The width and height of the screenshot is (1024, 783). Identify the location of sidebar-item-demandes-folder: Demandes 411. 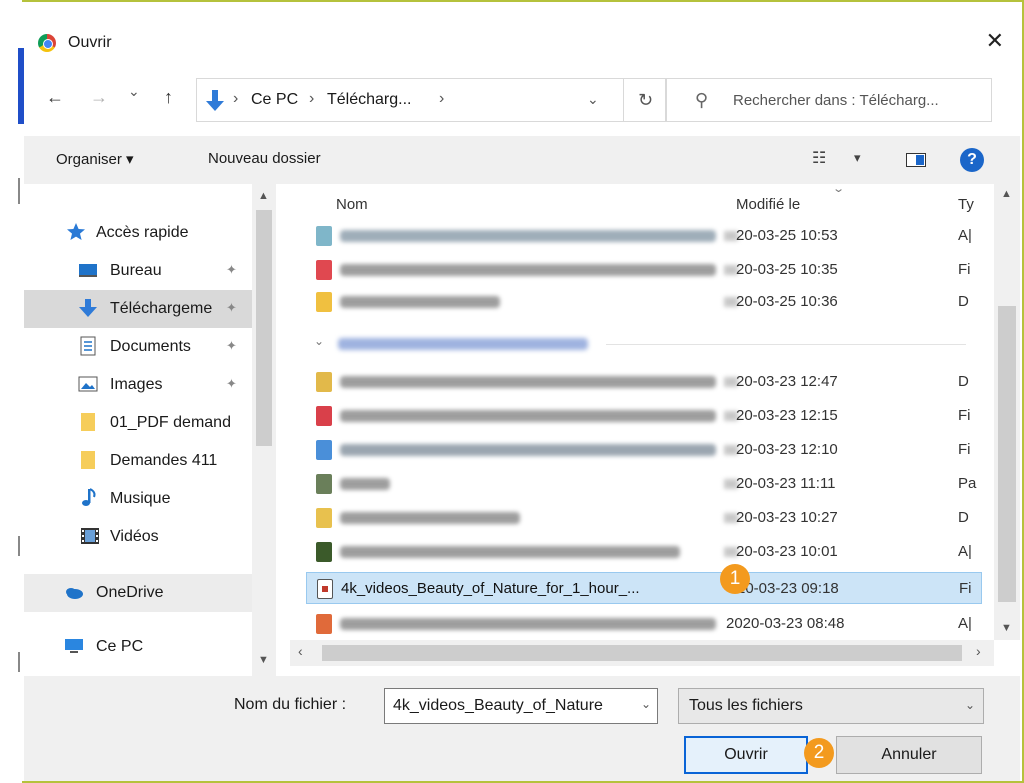
(138, 461).